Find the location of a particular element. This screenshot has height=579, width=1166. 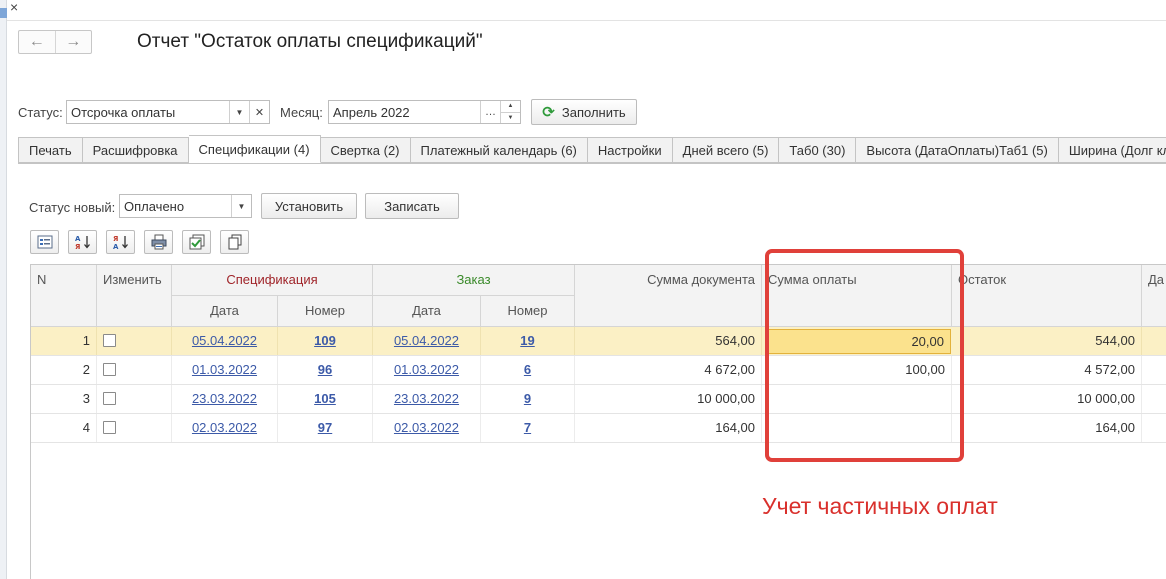

table-toolbar: АЯ ЯА is located at coordinates (139, 242).